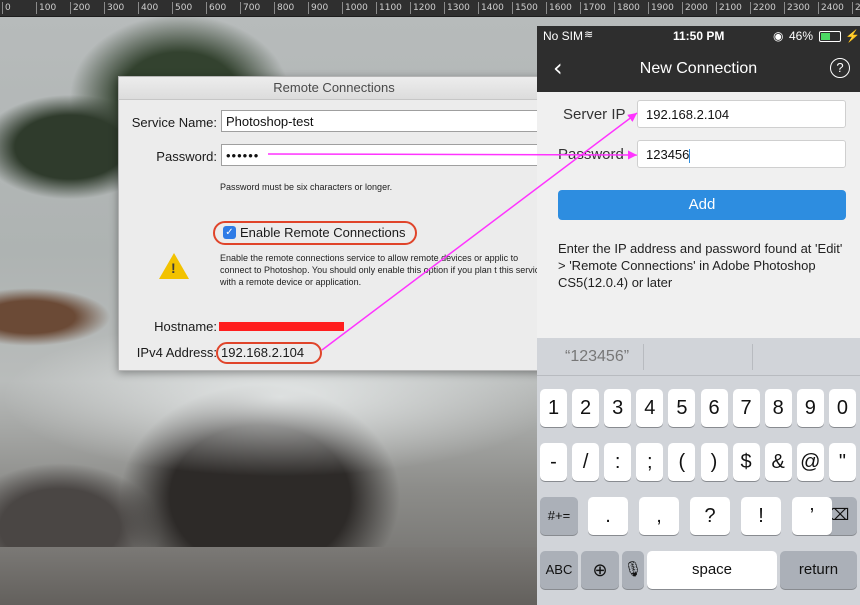  What do you see at coordinates (597, 357) in the screenshot?
I see `suggestion-item: “123456”` at bounding box center [597, 357].